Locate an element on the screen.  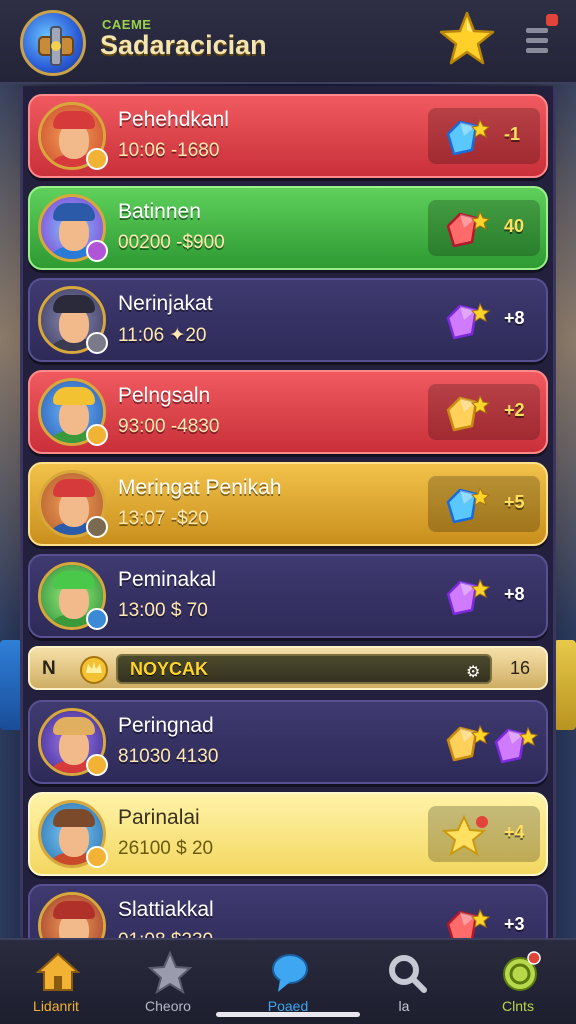
bonus-label: NOYCAK is located at coordinates (169, 669).